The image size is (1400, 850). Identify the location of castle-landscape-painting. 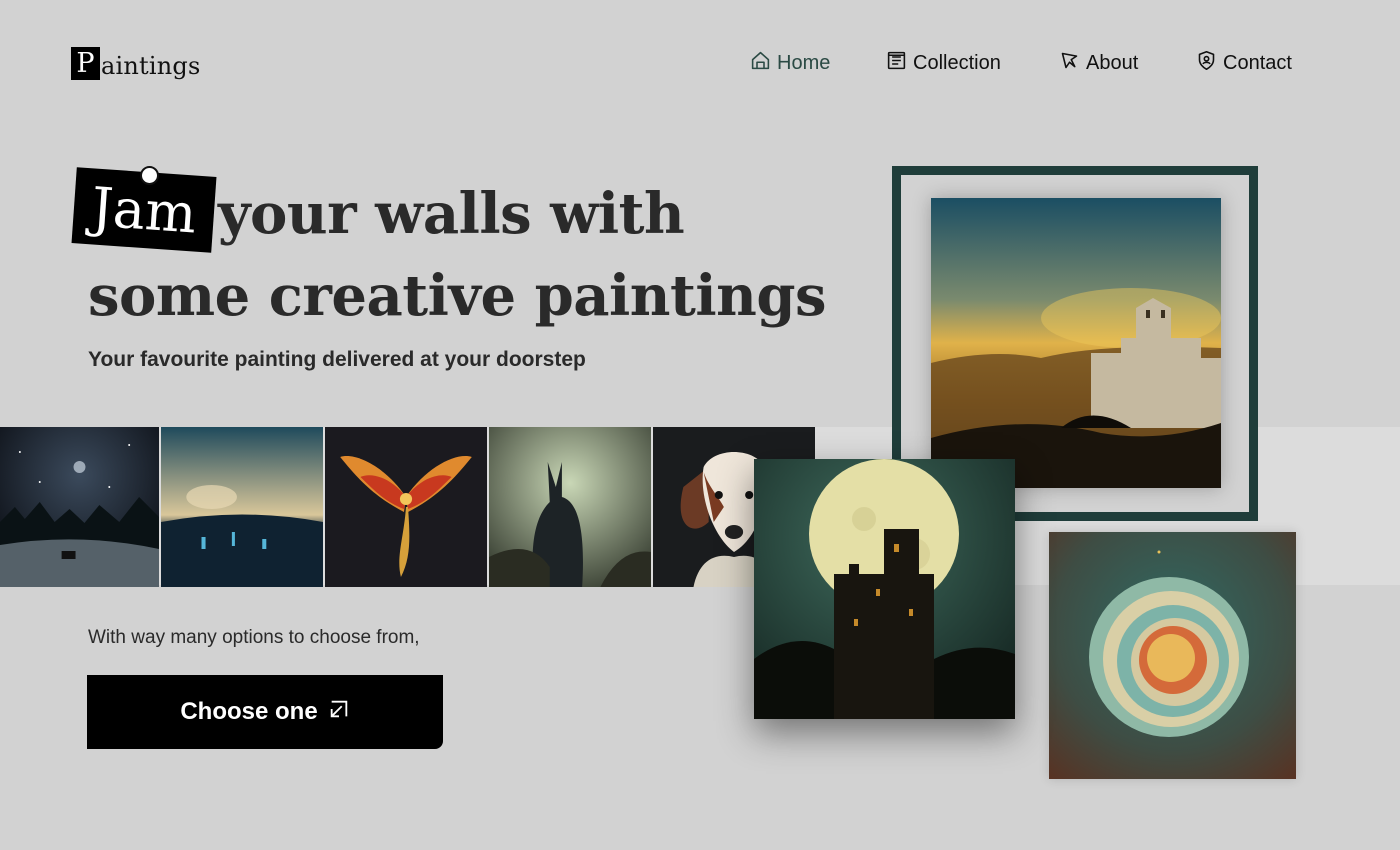
(1076, 343).